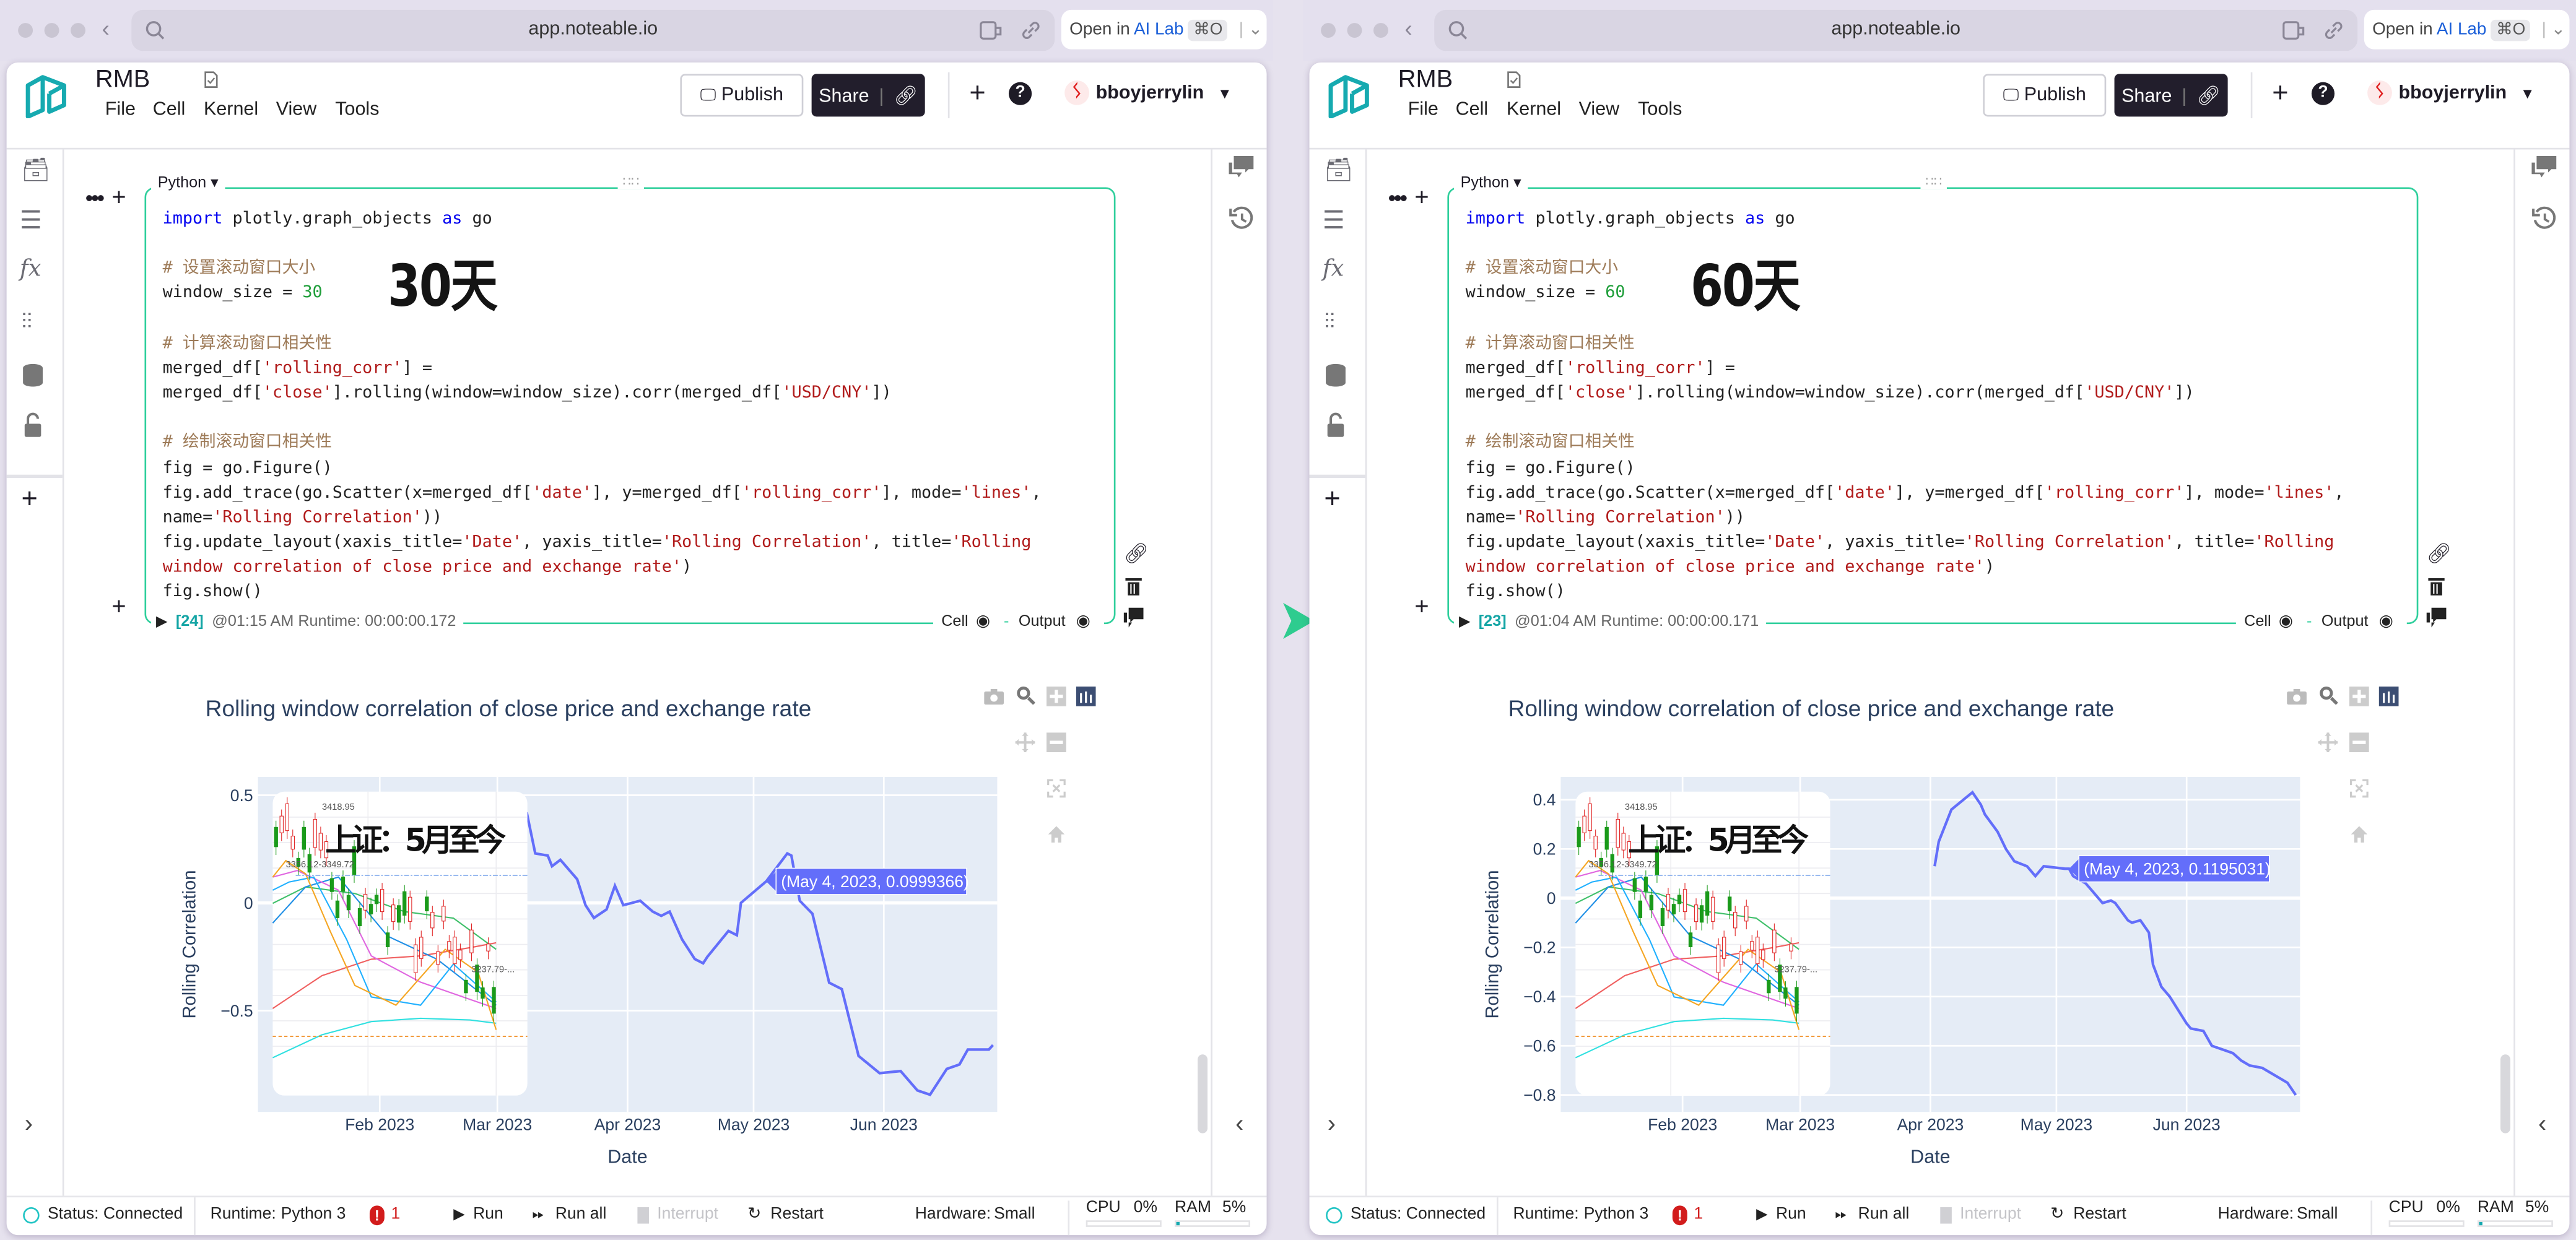 The image size is (2576, 1240). Describe the element at coordinates (631, 181) in the screenshot. I see `drag-handle-icon: ∷∷` at that location.